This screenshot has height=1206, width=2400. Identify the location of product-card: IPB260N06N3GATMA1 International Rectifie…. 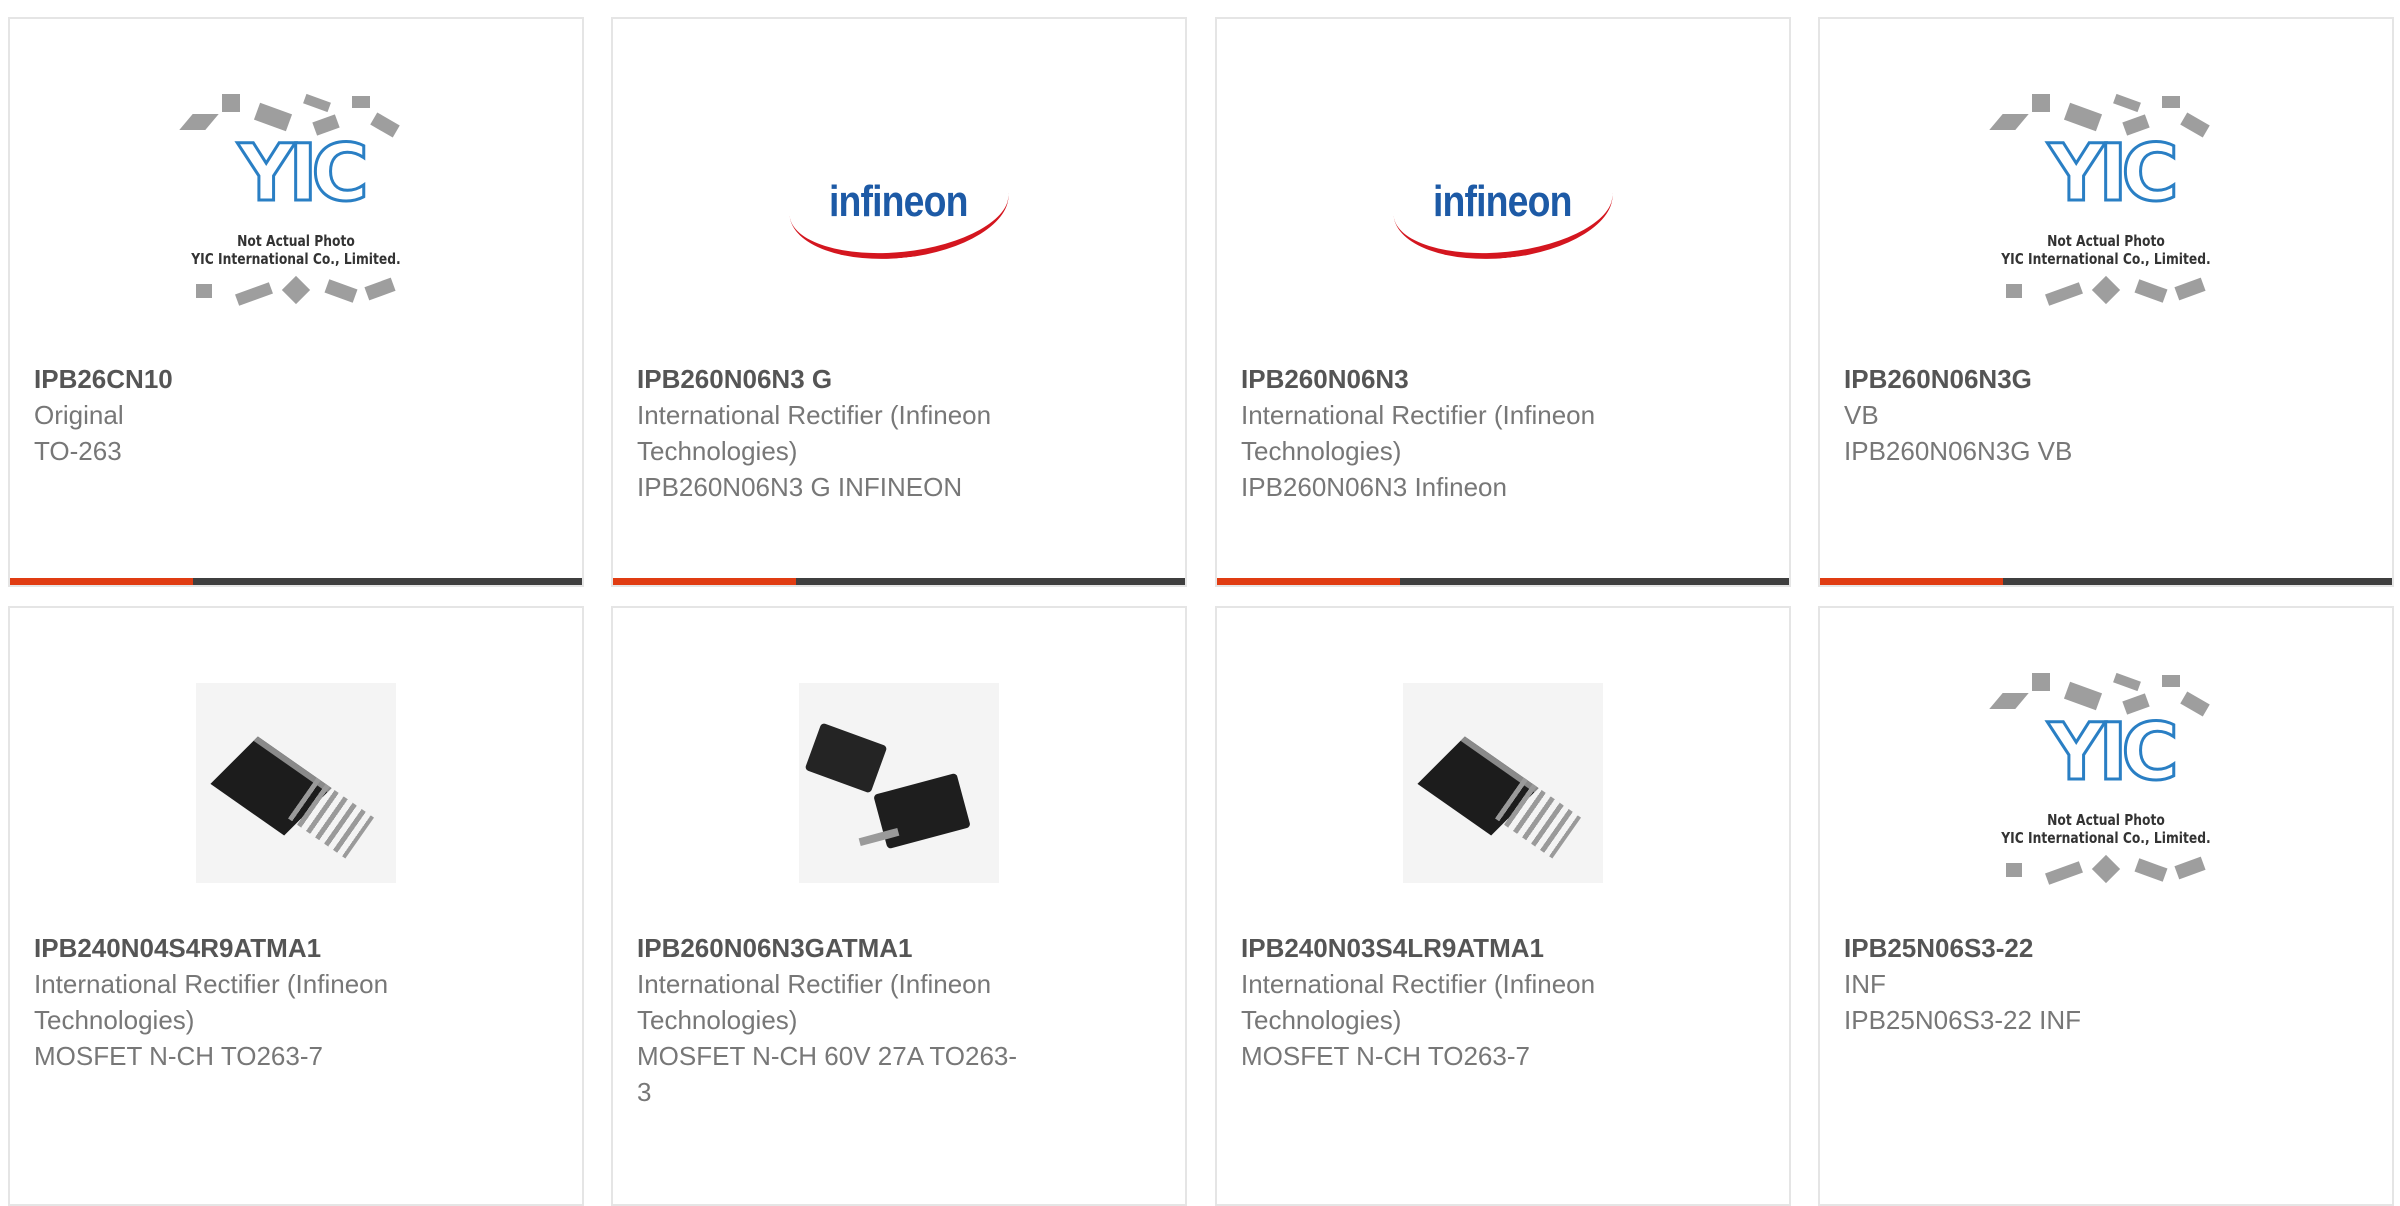
(899, 906).